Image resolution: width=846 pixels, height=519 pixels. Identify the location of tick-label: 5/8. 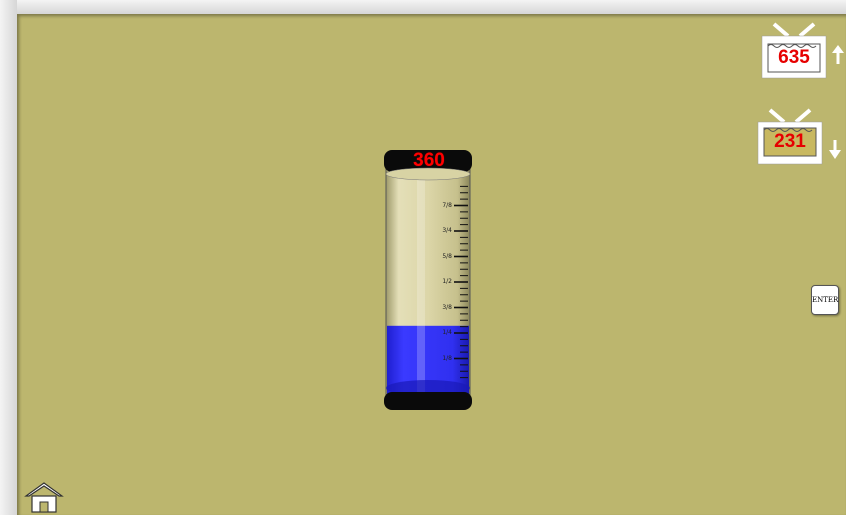
(447, 256).